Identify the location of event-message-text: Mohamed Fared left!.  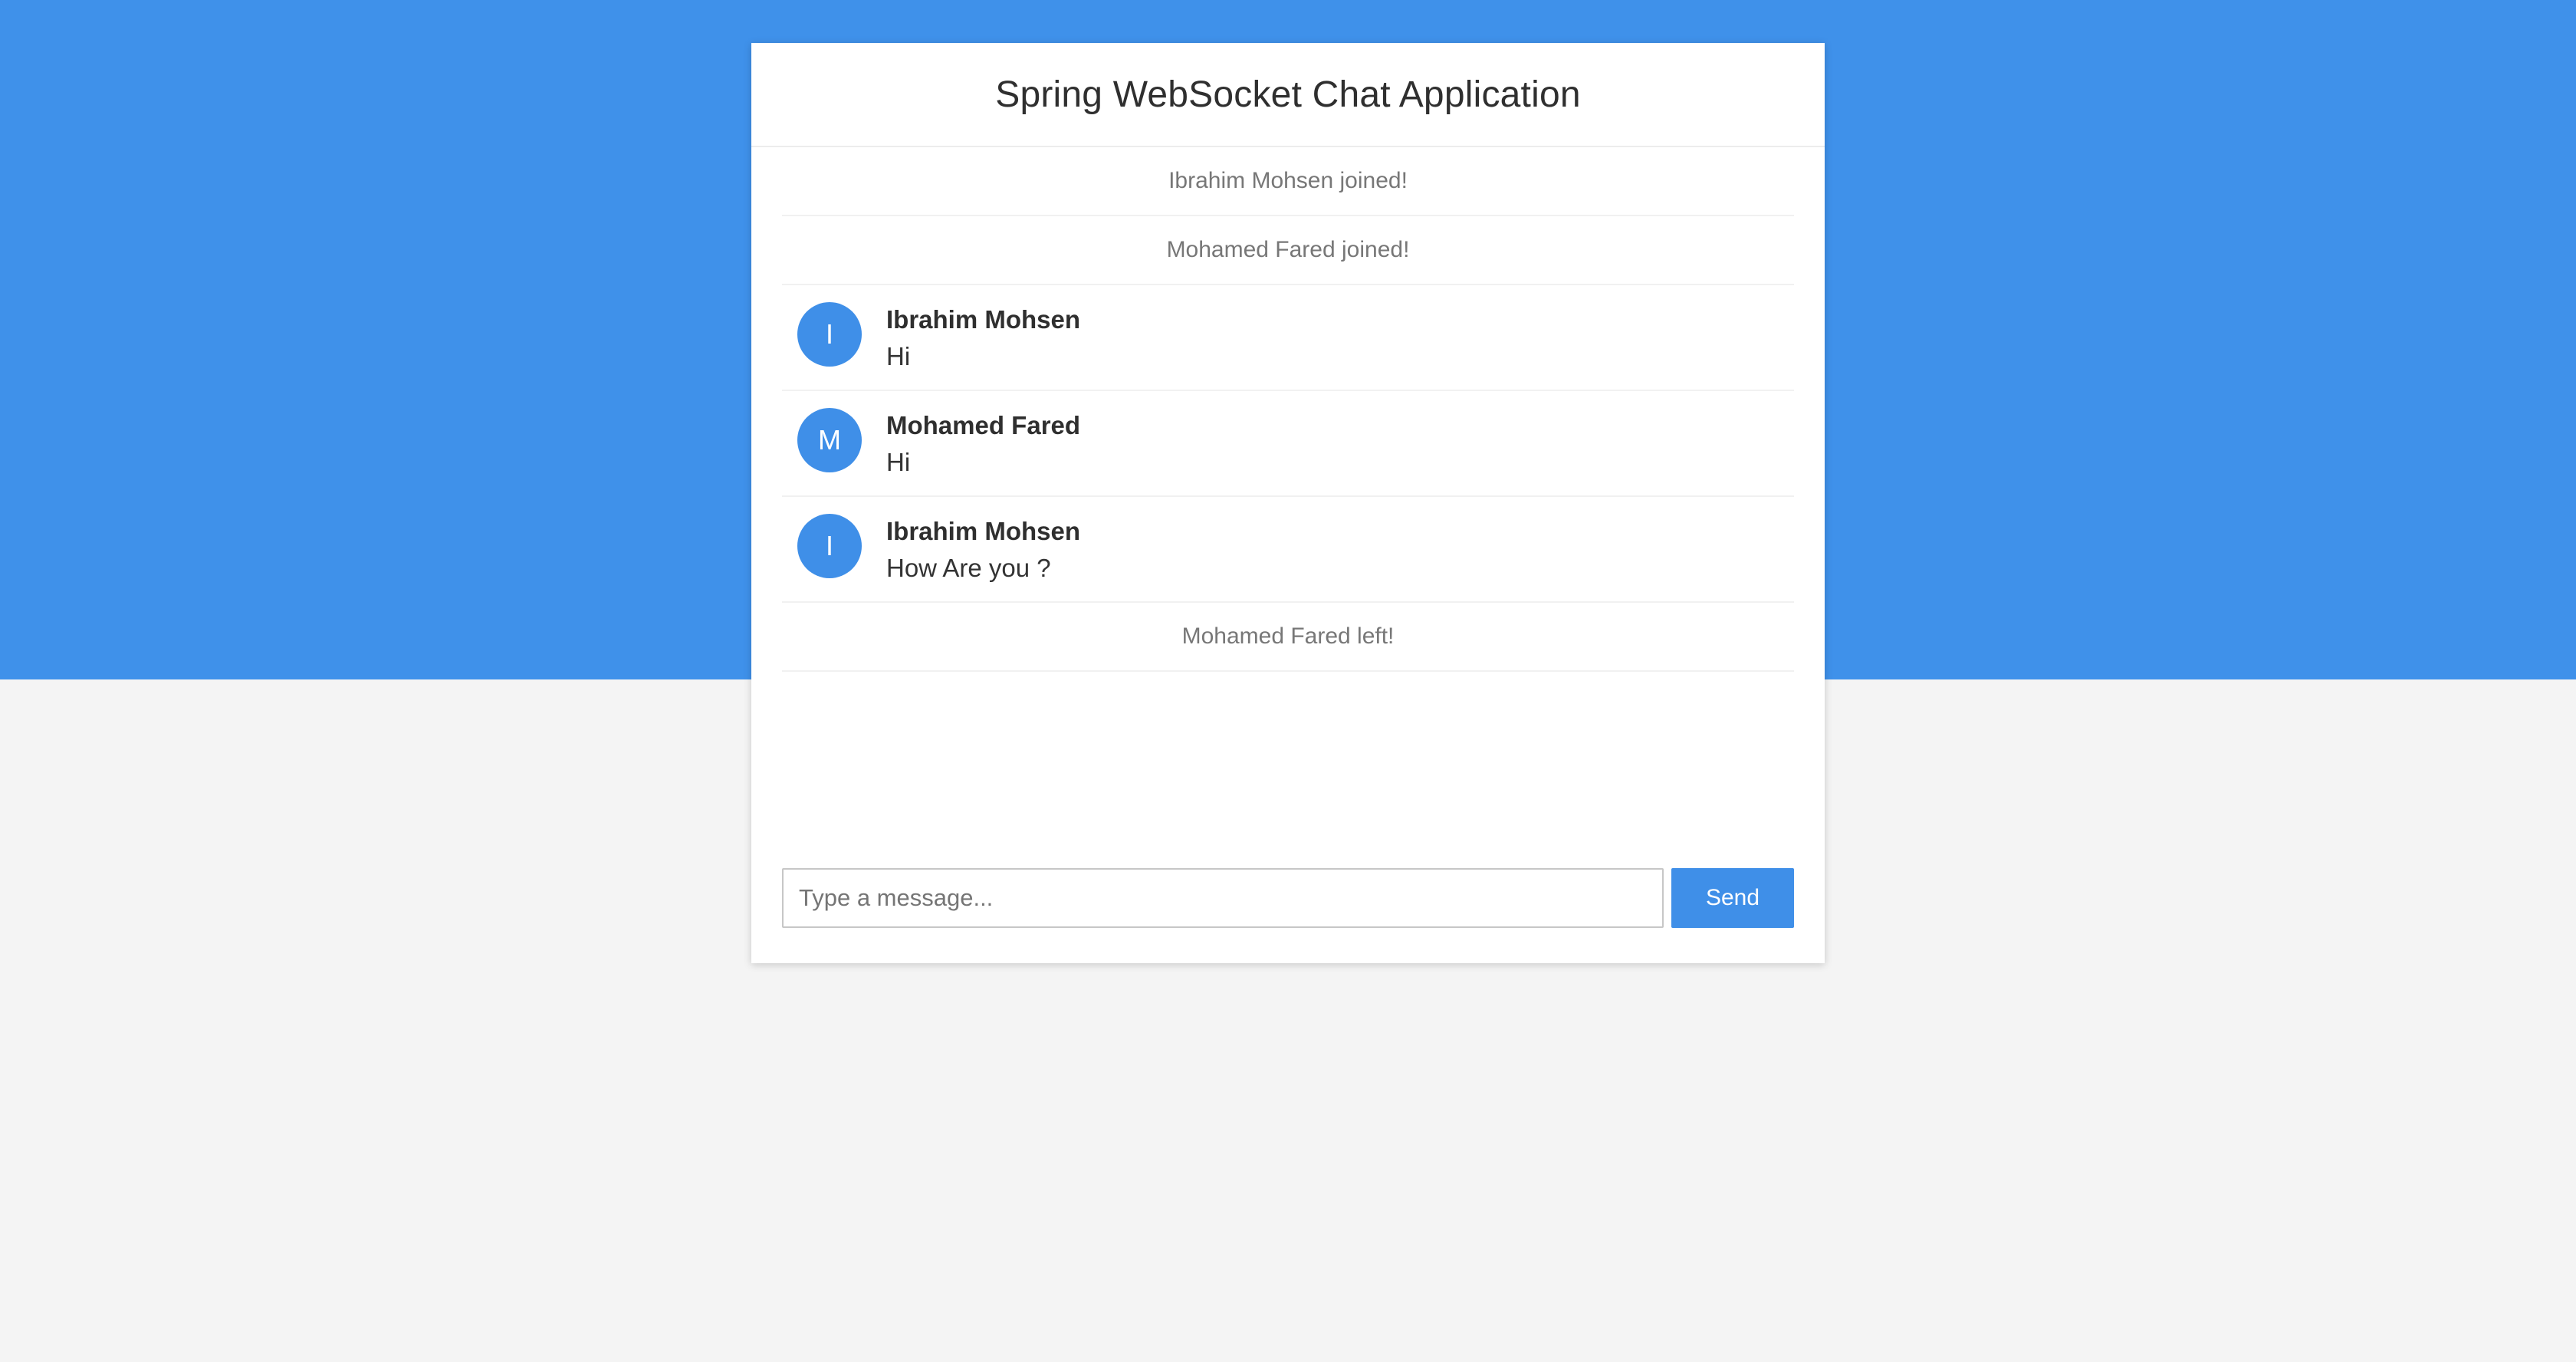
(1288, 636).